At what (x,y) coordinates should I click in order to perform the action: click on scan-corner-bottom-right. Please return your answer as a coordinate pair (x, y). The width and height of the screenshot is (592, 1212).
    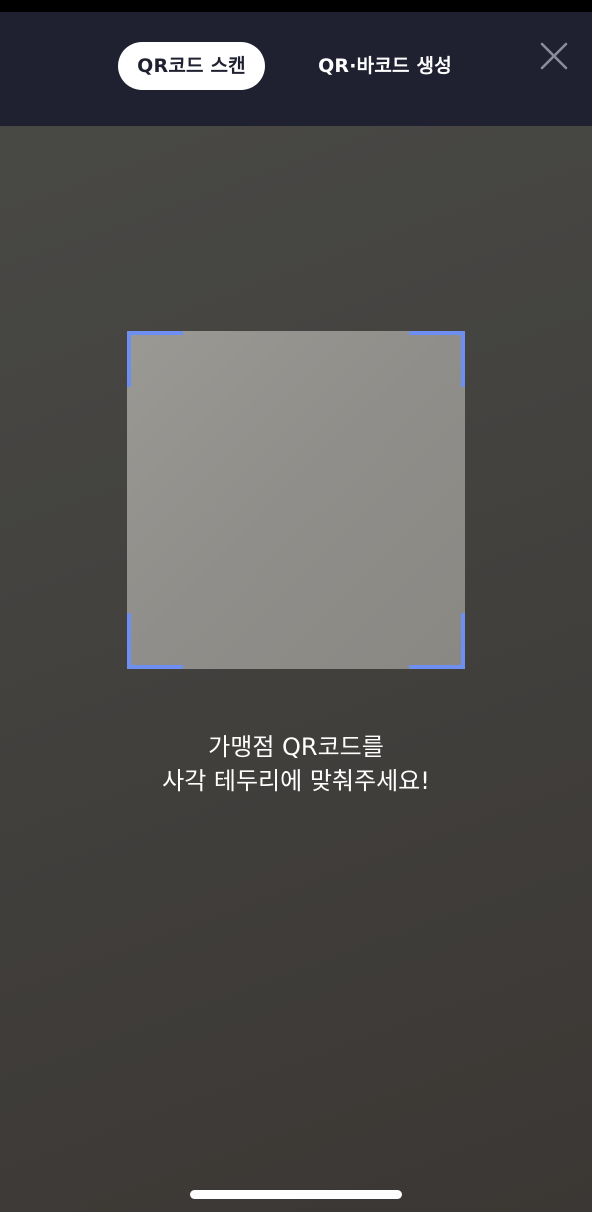
    Looking at the image, I should click on (437, 641).